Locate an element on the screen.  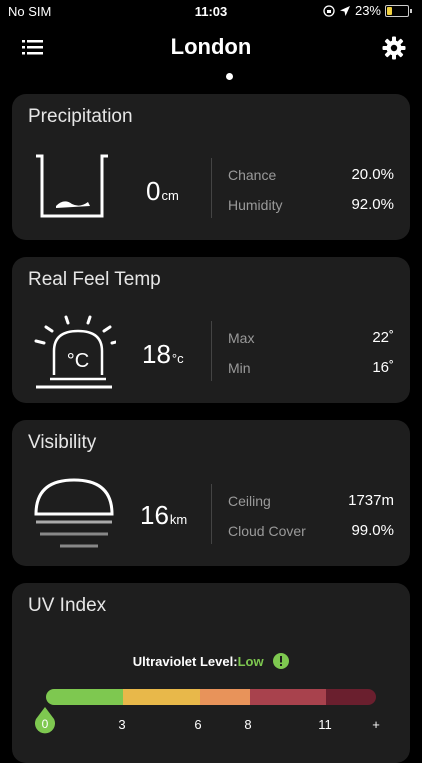
battery-icon is located at coordinates (397, 10).